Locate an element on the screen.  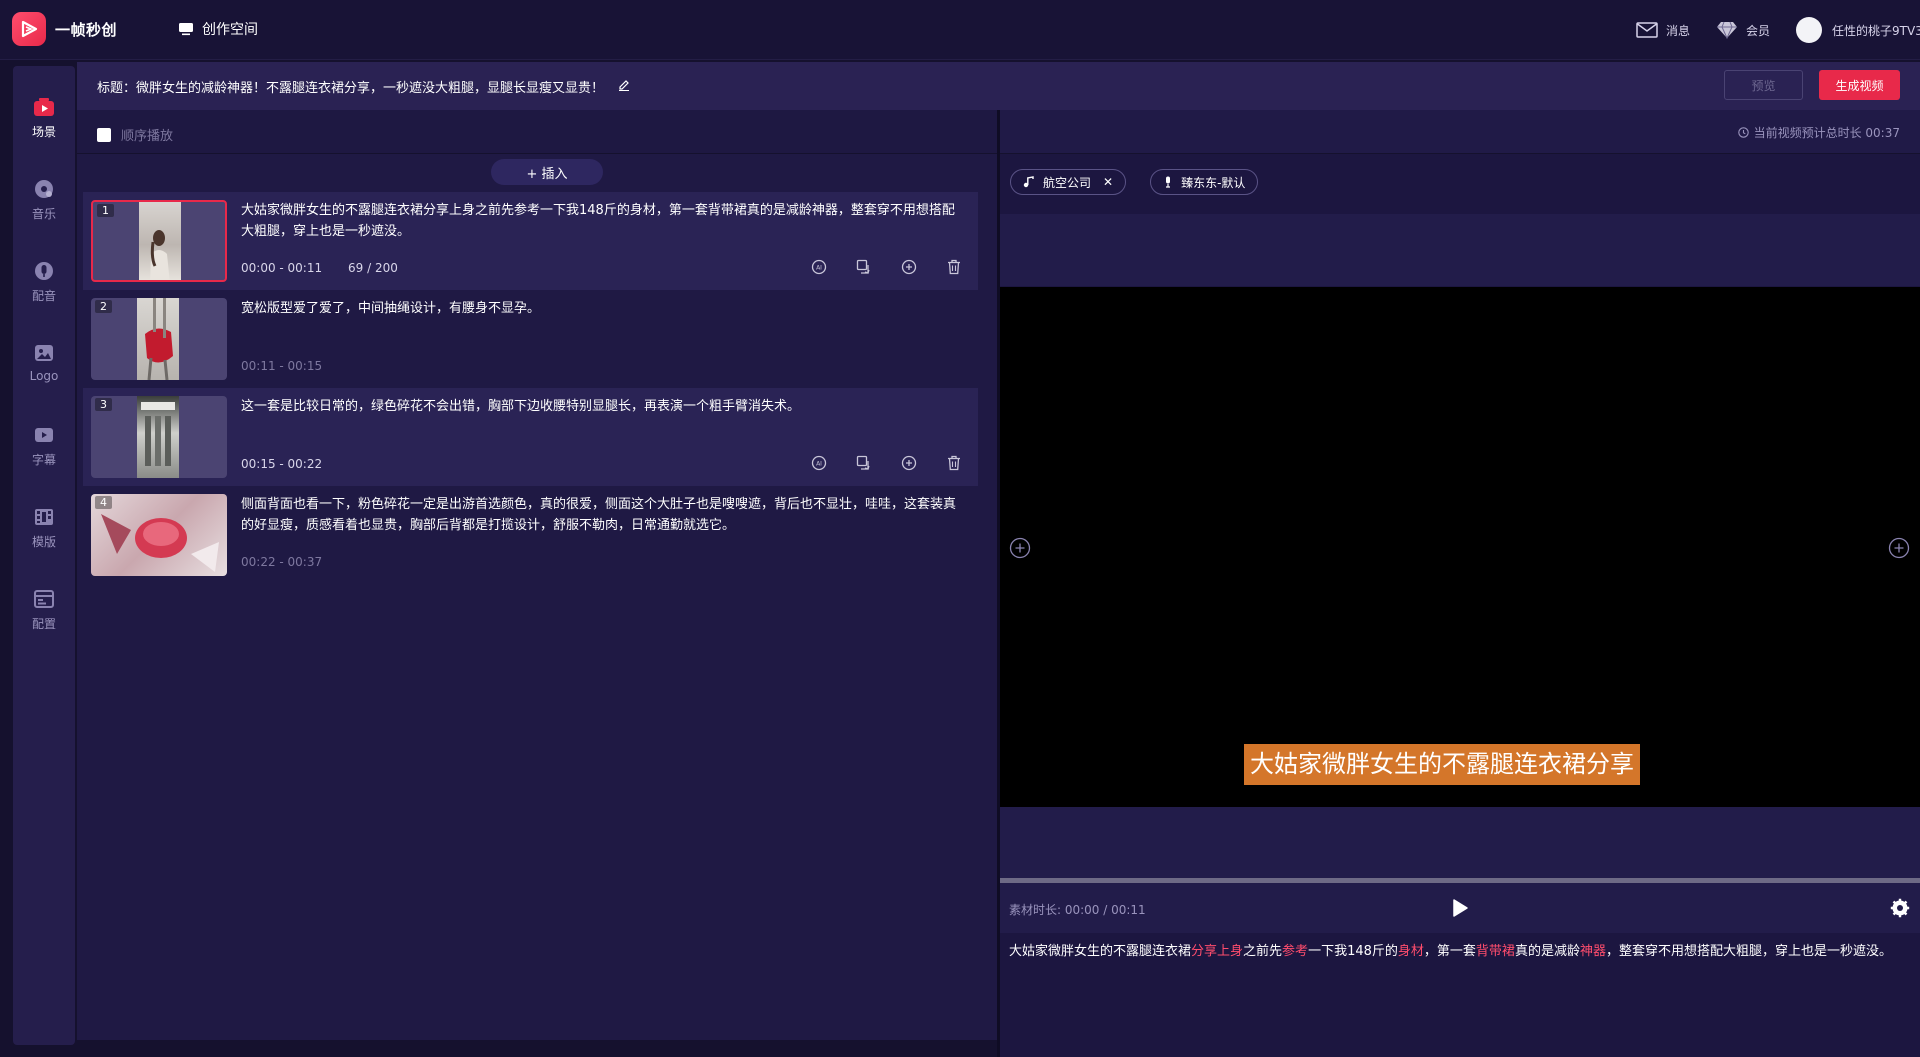
scene-number: 4 is located at coordinates (103, 502).